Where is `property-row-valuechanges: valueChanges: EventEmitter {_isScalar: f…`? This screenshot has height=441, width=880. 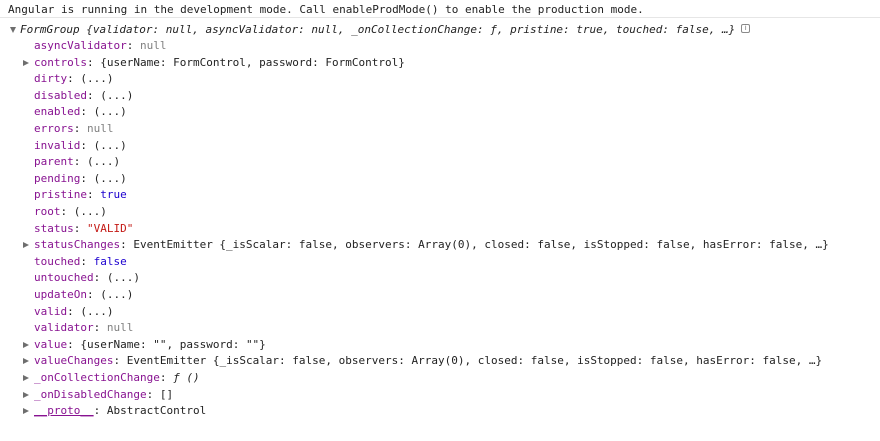
property-row-valuechanges: valueChanges: EventEmitter {_isScalar: f… is located at coordinates (440, 361).